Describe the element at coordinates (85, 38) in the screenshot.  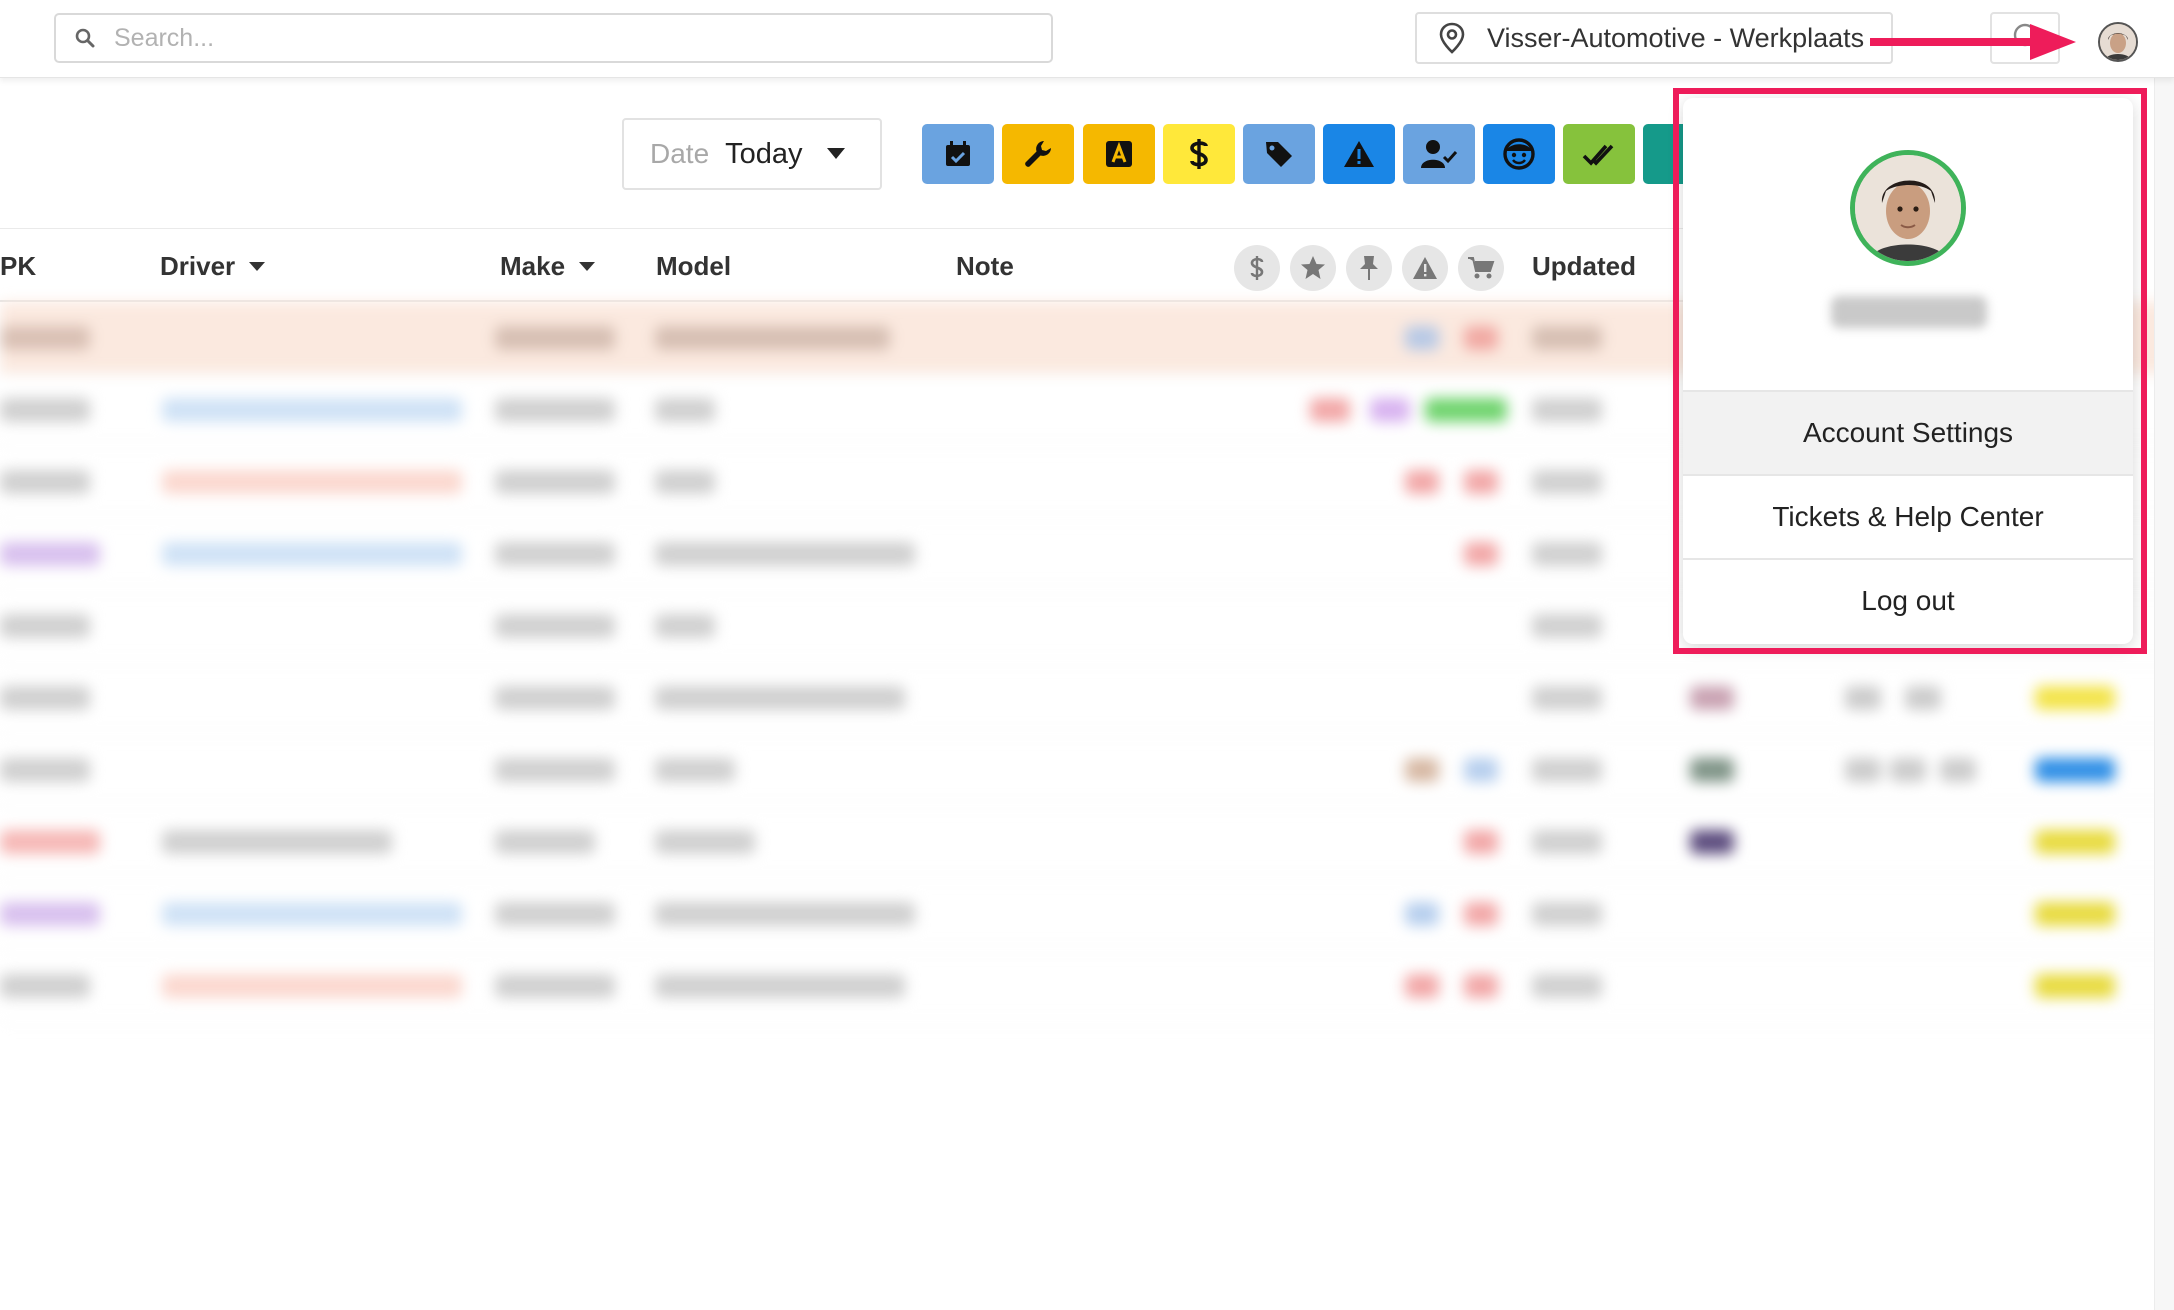
I see `search-icon` at that location.